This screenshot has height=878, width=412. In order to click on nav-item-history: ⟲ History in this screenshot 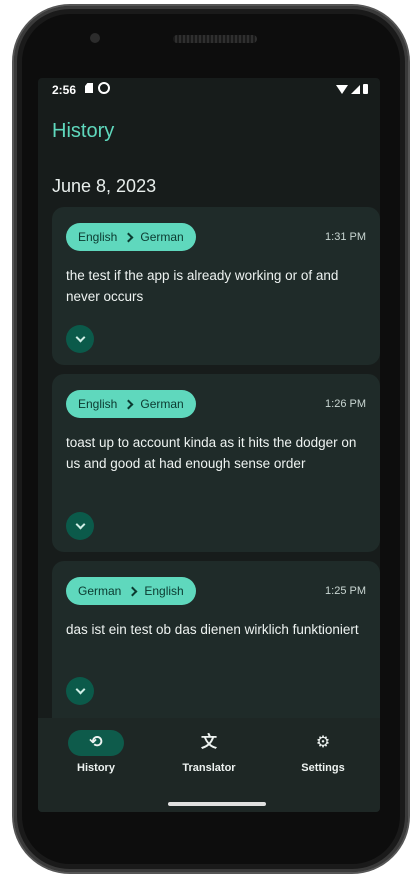, I will do `click(96, 752)`.